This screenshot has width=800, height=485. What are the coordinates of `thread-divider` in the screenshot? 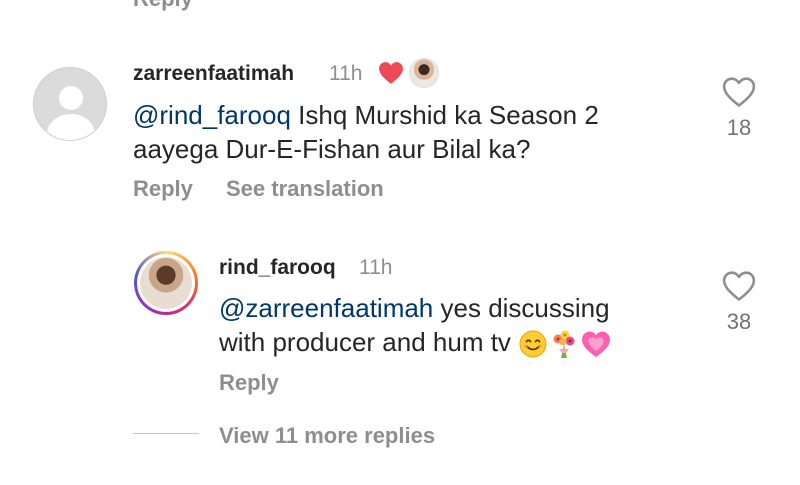 It's located at (166, 433).